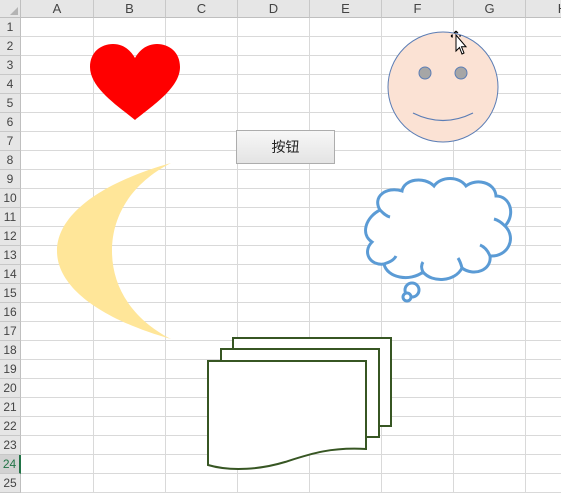 Image resolution: width=561 pixels, height=493 pixels. What do you see at coordinates (10, 141) in the screenshot?
I see `row-header: 7` at bounding box center [10, 141].